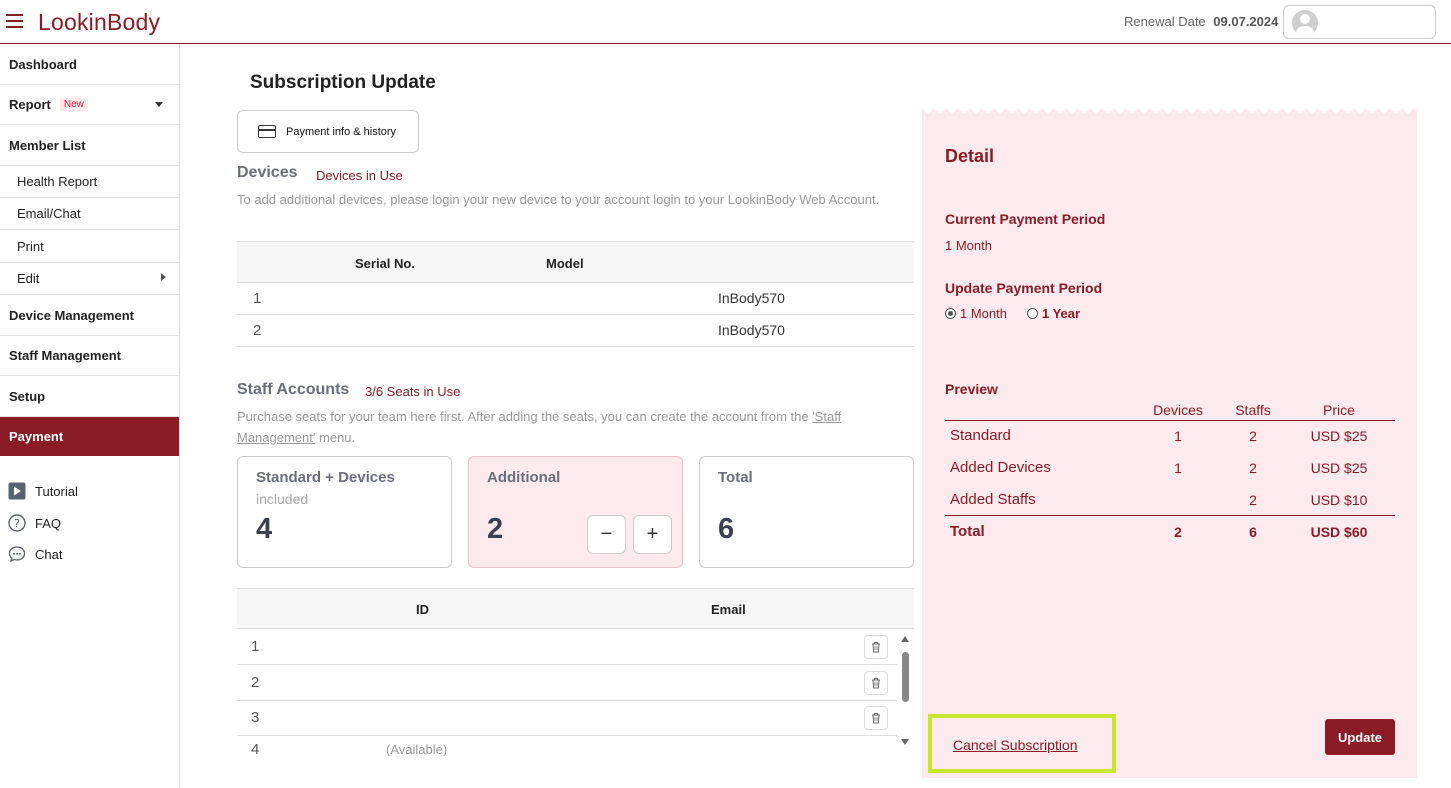 The width and height of the screenshot is (1451, 788). I want to click on sidebar-item-print: Print, so click(89, 246).